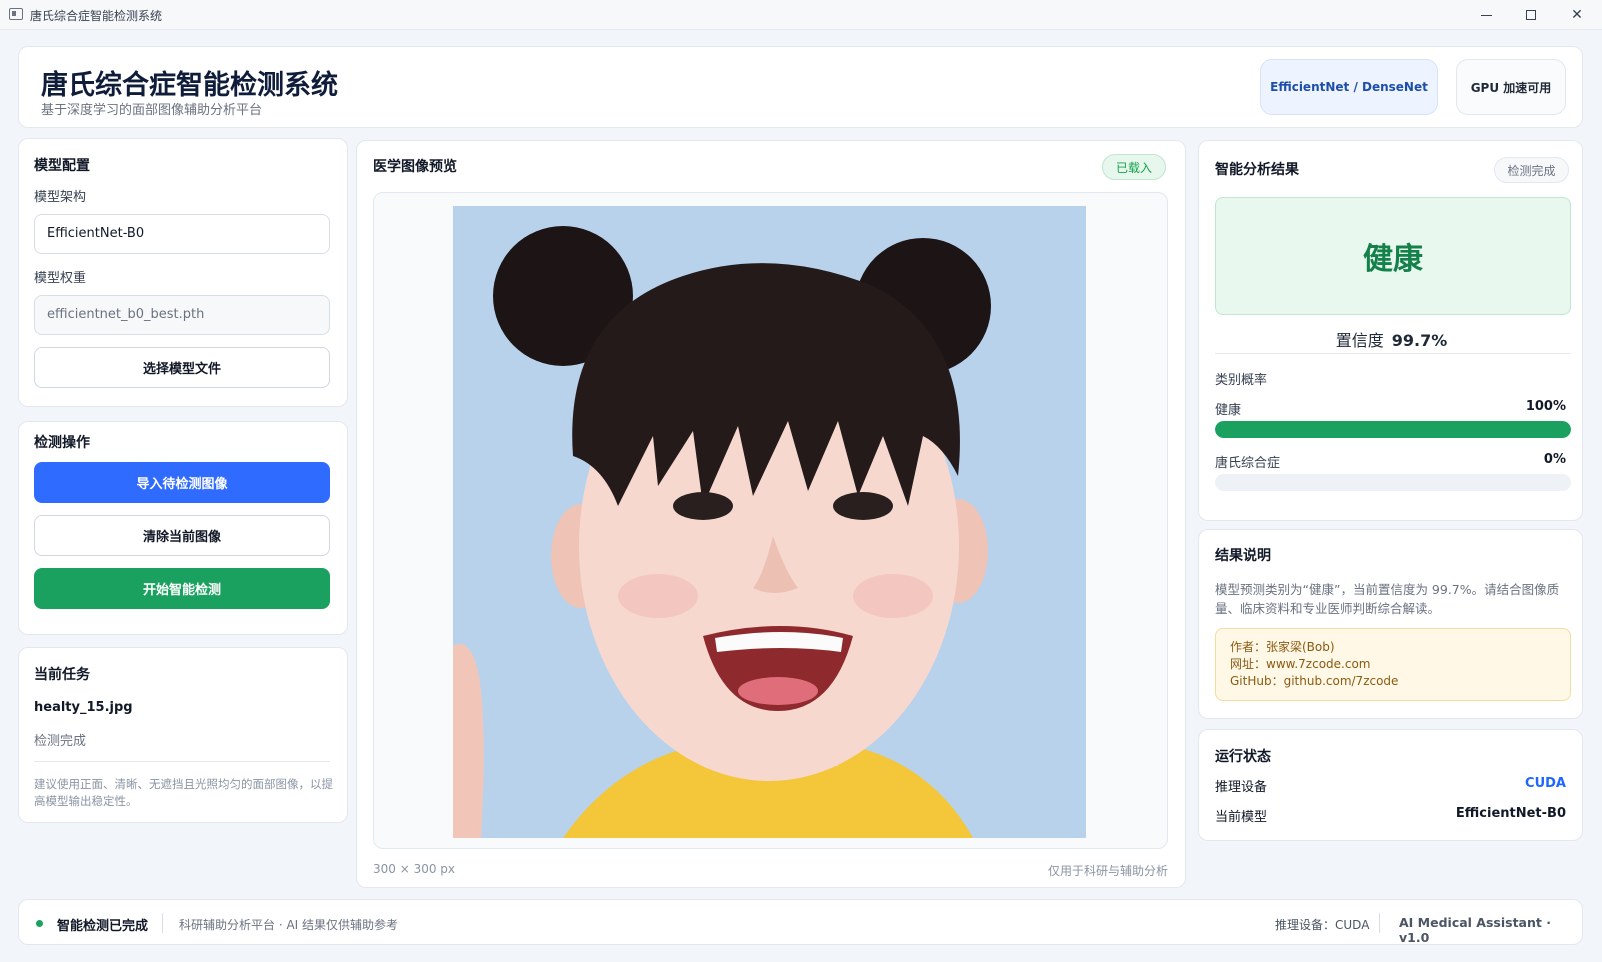  I want to click on maximize-icon, so click(1531, 15).